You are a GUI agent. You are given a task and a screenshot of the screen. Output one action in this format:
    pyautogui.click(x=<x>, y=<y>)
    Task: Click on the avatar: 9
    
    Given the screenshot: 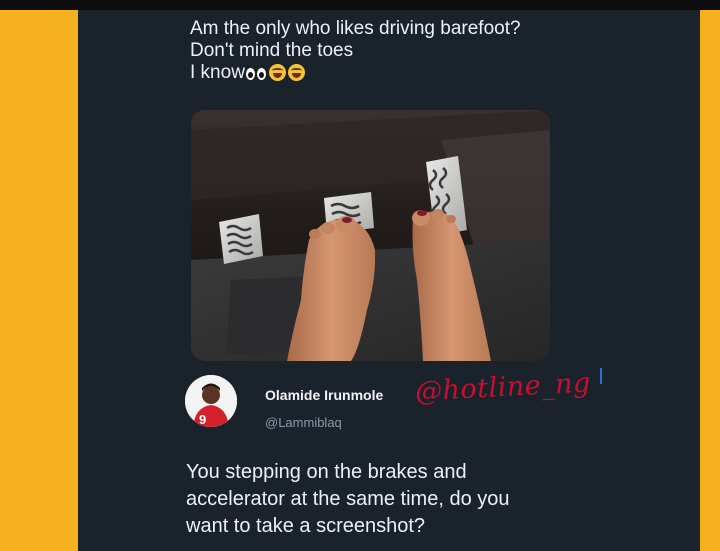 What is the action you would take?
    pyautogui.click(x=211, y=401)
    